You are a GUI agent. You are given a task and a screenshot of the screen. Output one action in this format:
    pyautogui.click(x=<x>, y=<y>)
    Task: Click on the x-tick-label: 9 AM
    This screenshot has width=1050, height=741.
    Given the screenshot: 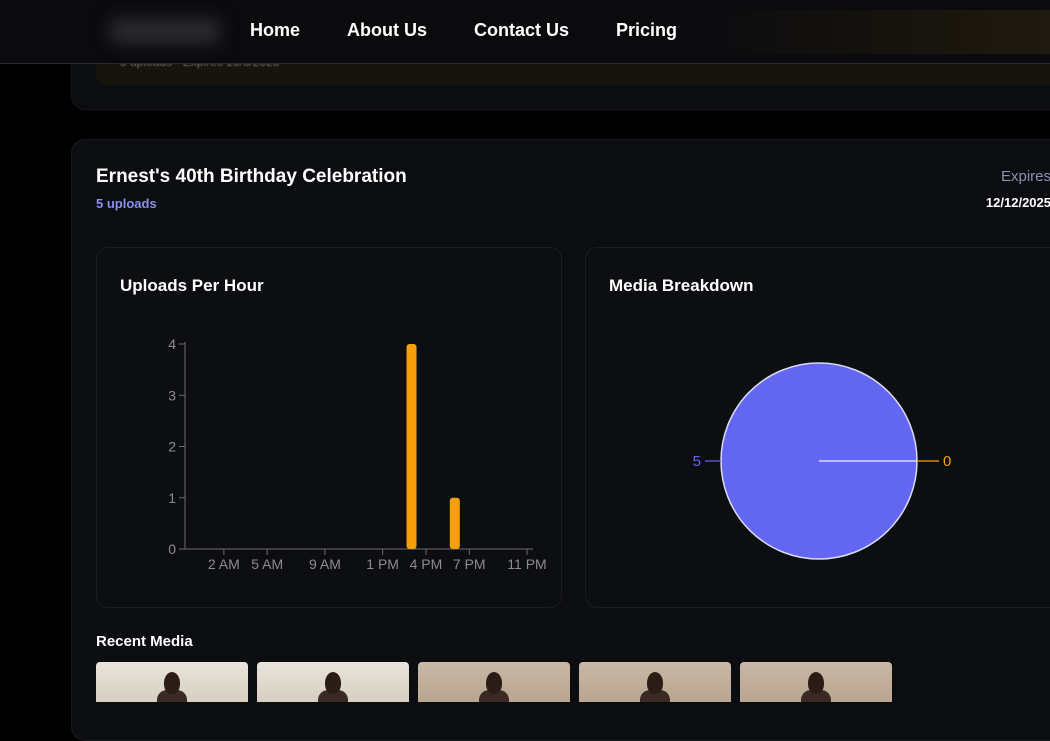 What is the action you would take?
    pyautogui.click(x=325, y=564)
    